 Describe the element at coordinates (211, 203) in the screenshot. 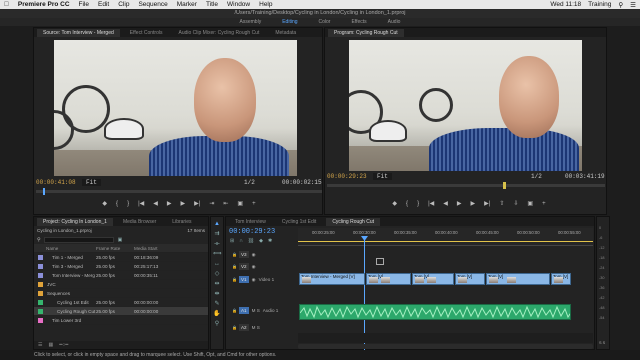

I see `insert-button: ⇥` at that location.